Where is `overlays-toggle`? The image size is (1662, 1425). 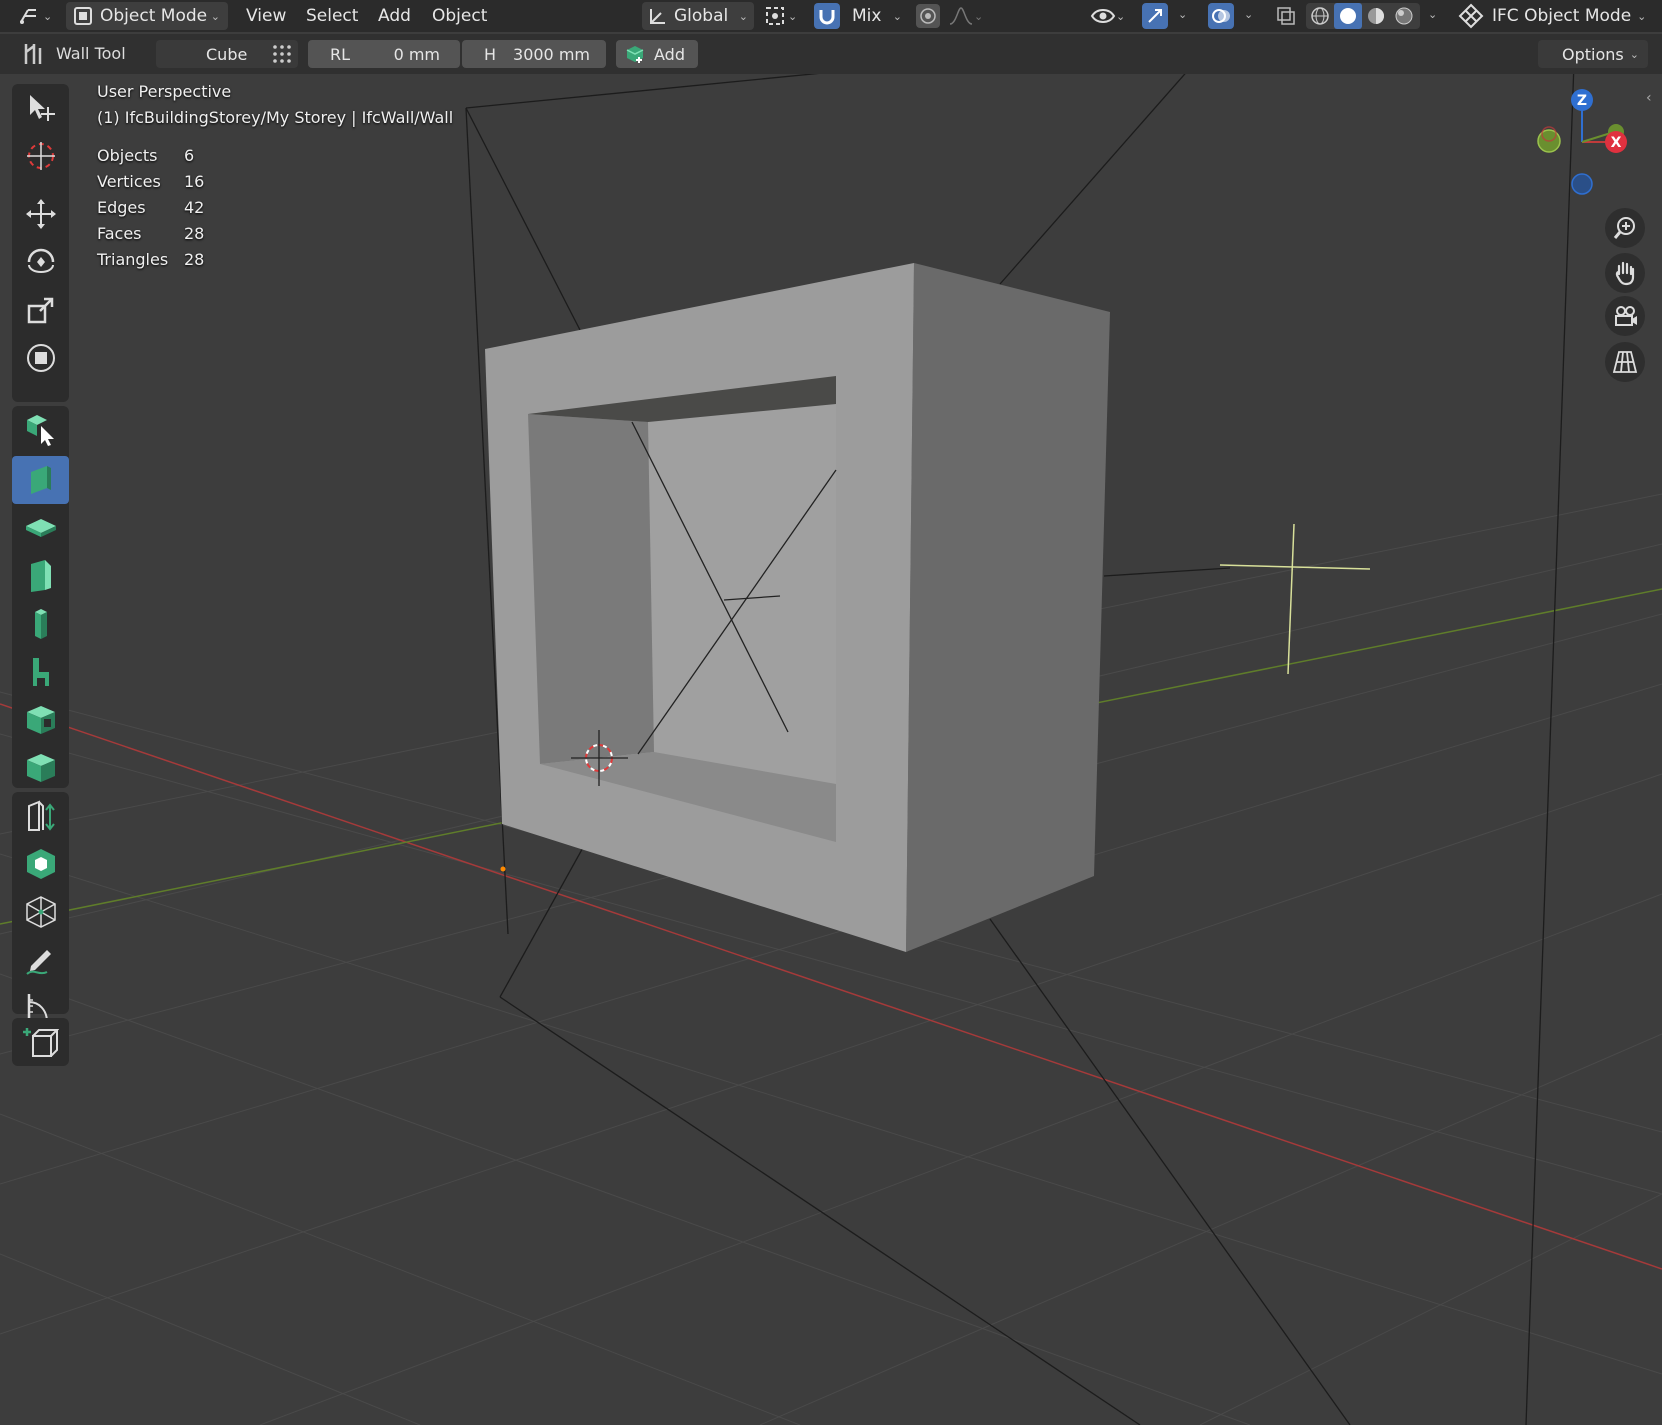 overlays-toggle is located at coordinates (1221, 16).